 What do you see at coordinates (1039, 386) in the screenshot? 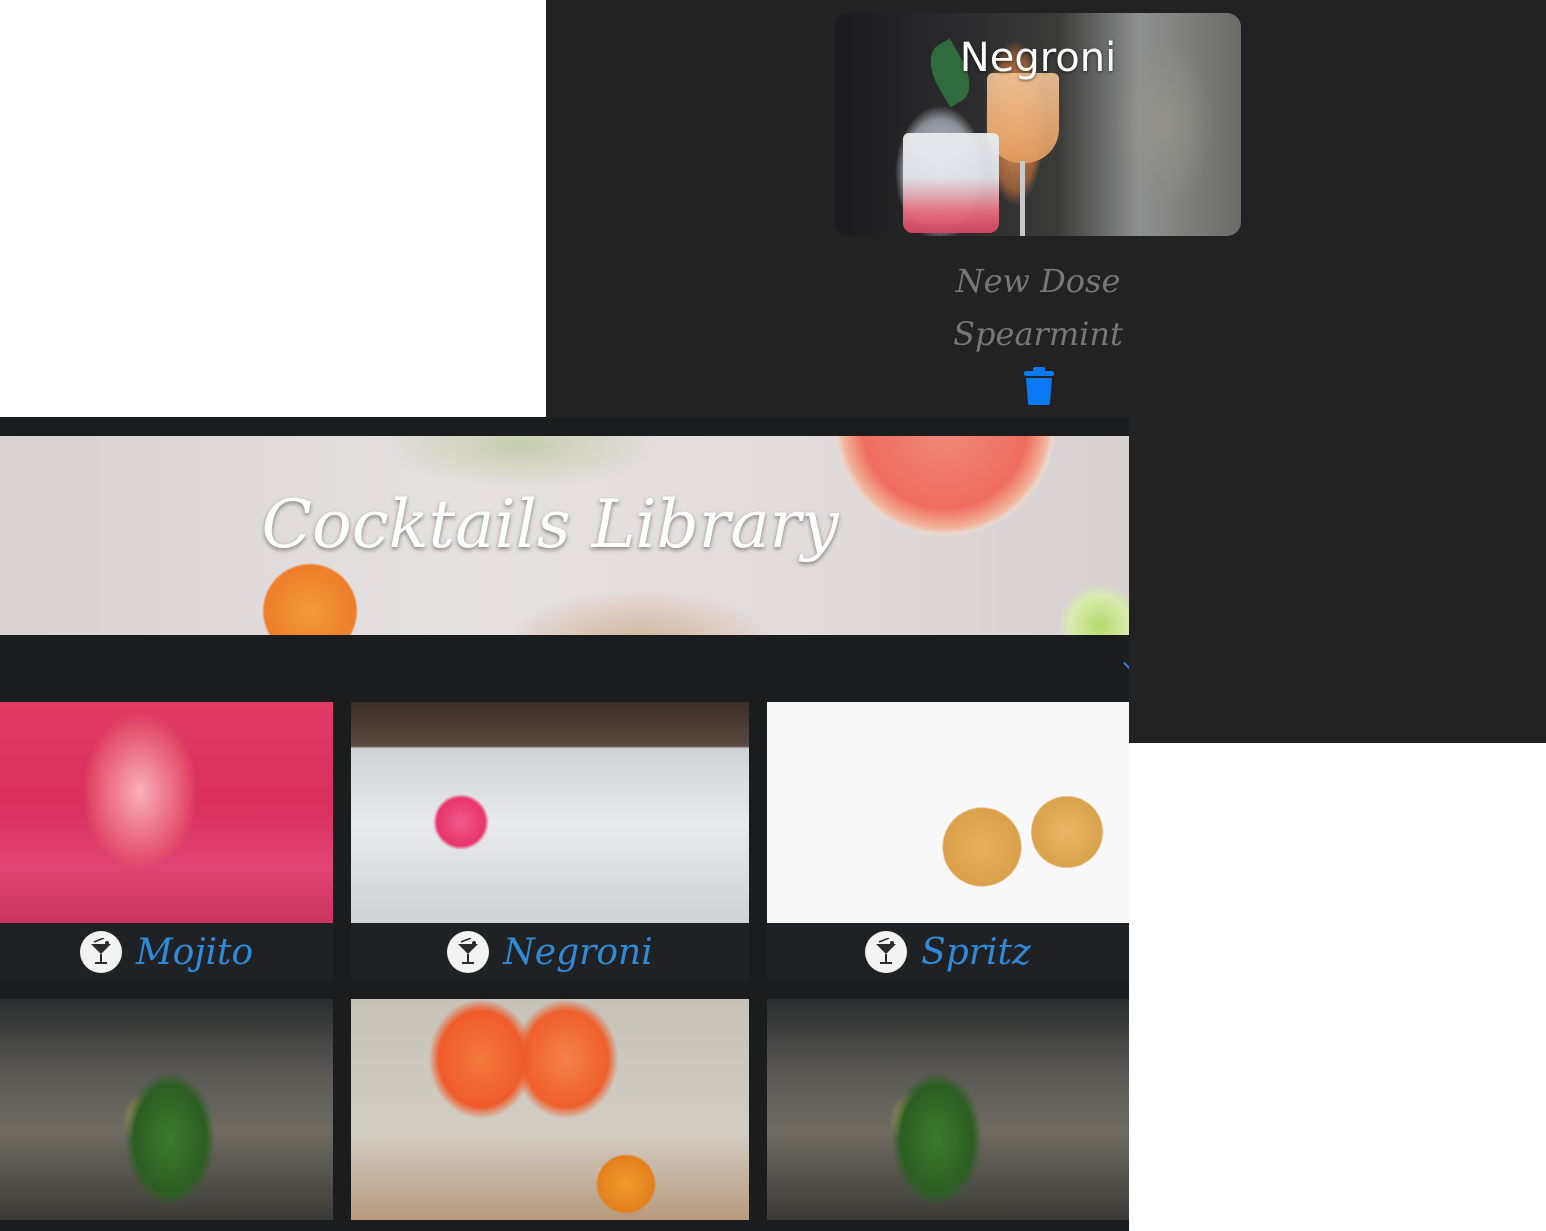
I see `trash-icon` at bounding box center [1039, 386].